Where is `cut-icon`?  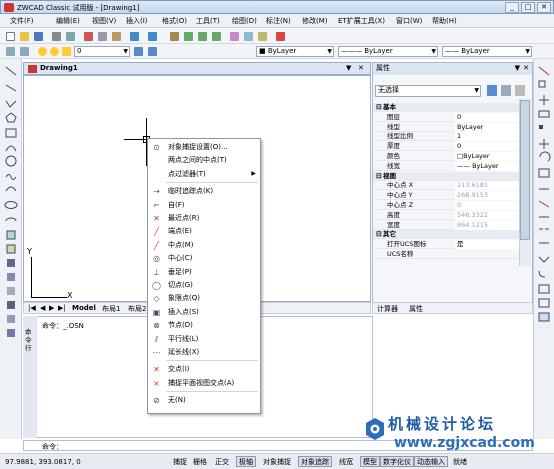 cut-icon is located at coordinates (88, 36).